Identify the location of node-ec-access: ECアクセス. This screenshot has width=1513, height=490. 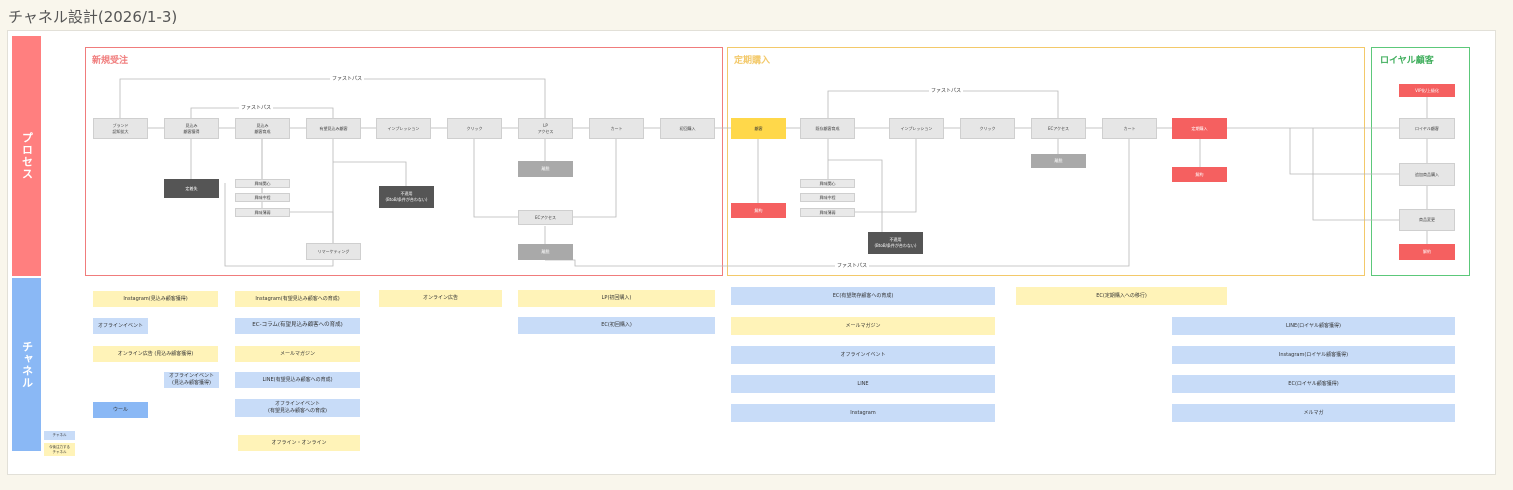
(545, 217).